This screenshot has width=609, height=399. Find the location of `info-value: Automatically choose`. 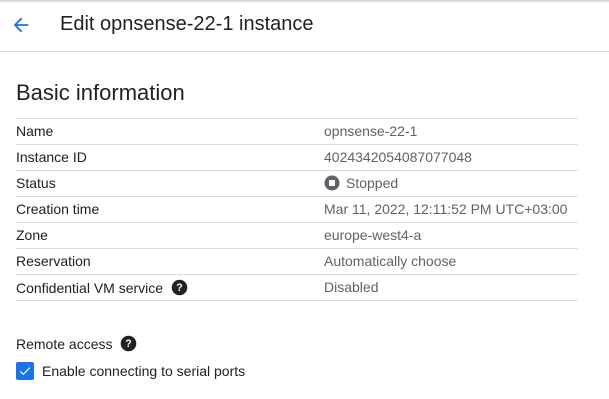

info-value: Automatically choose is located at coordinates (390, 261).